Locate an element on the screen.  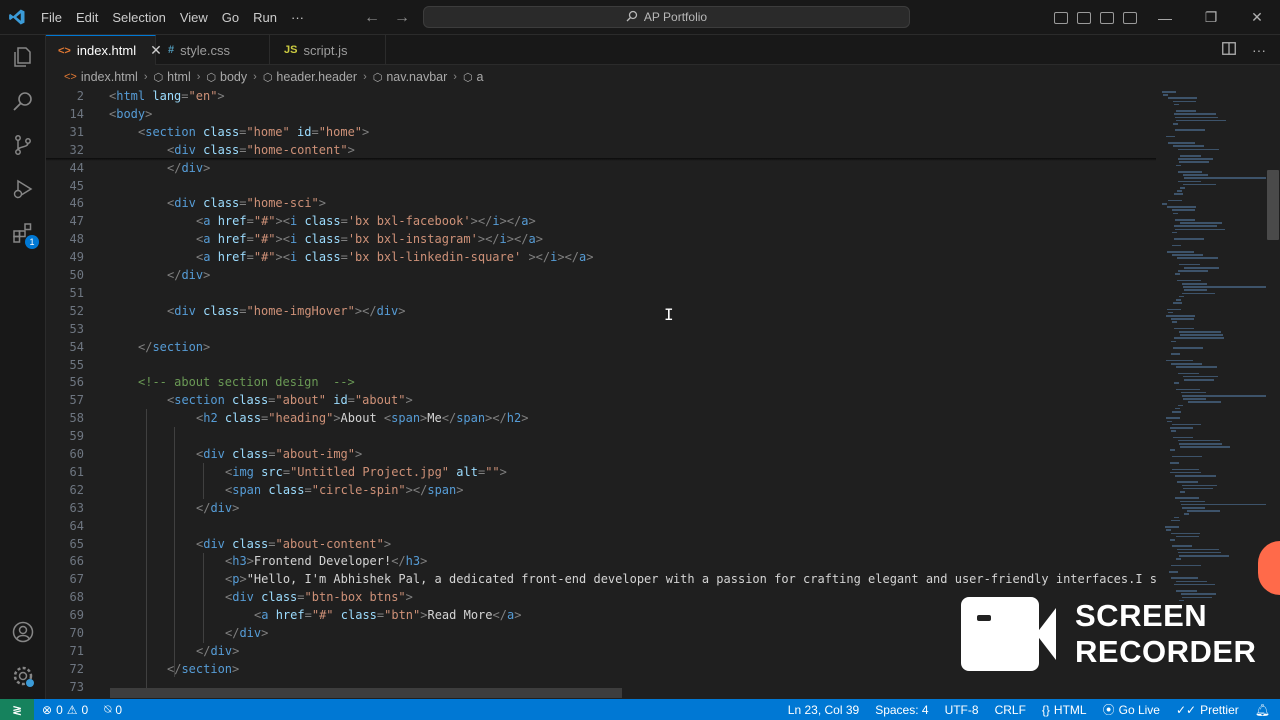
code-line: 56 <!-- about section design --> is located at coordinates (601, 383).